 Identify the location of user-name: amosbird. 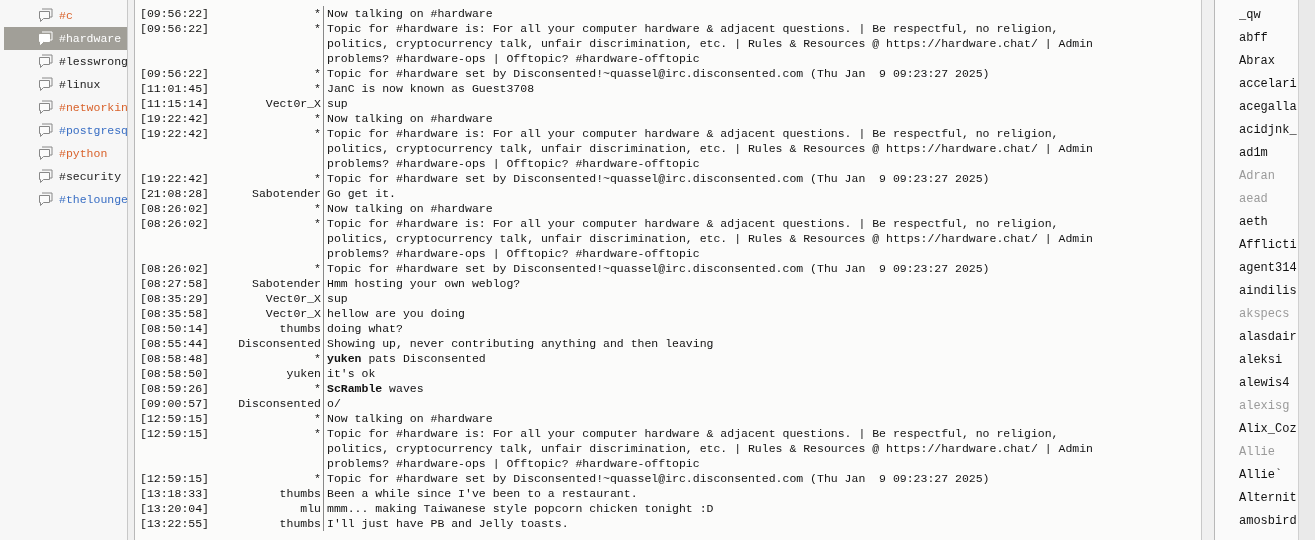
(1256, 521).